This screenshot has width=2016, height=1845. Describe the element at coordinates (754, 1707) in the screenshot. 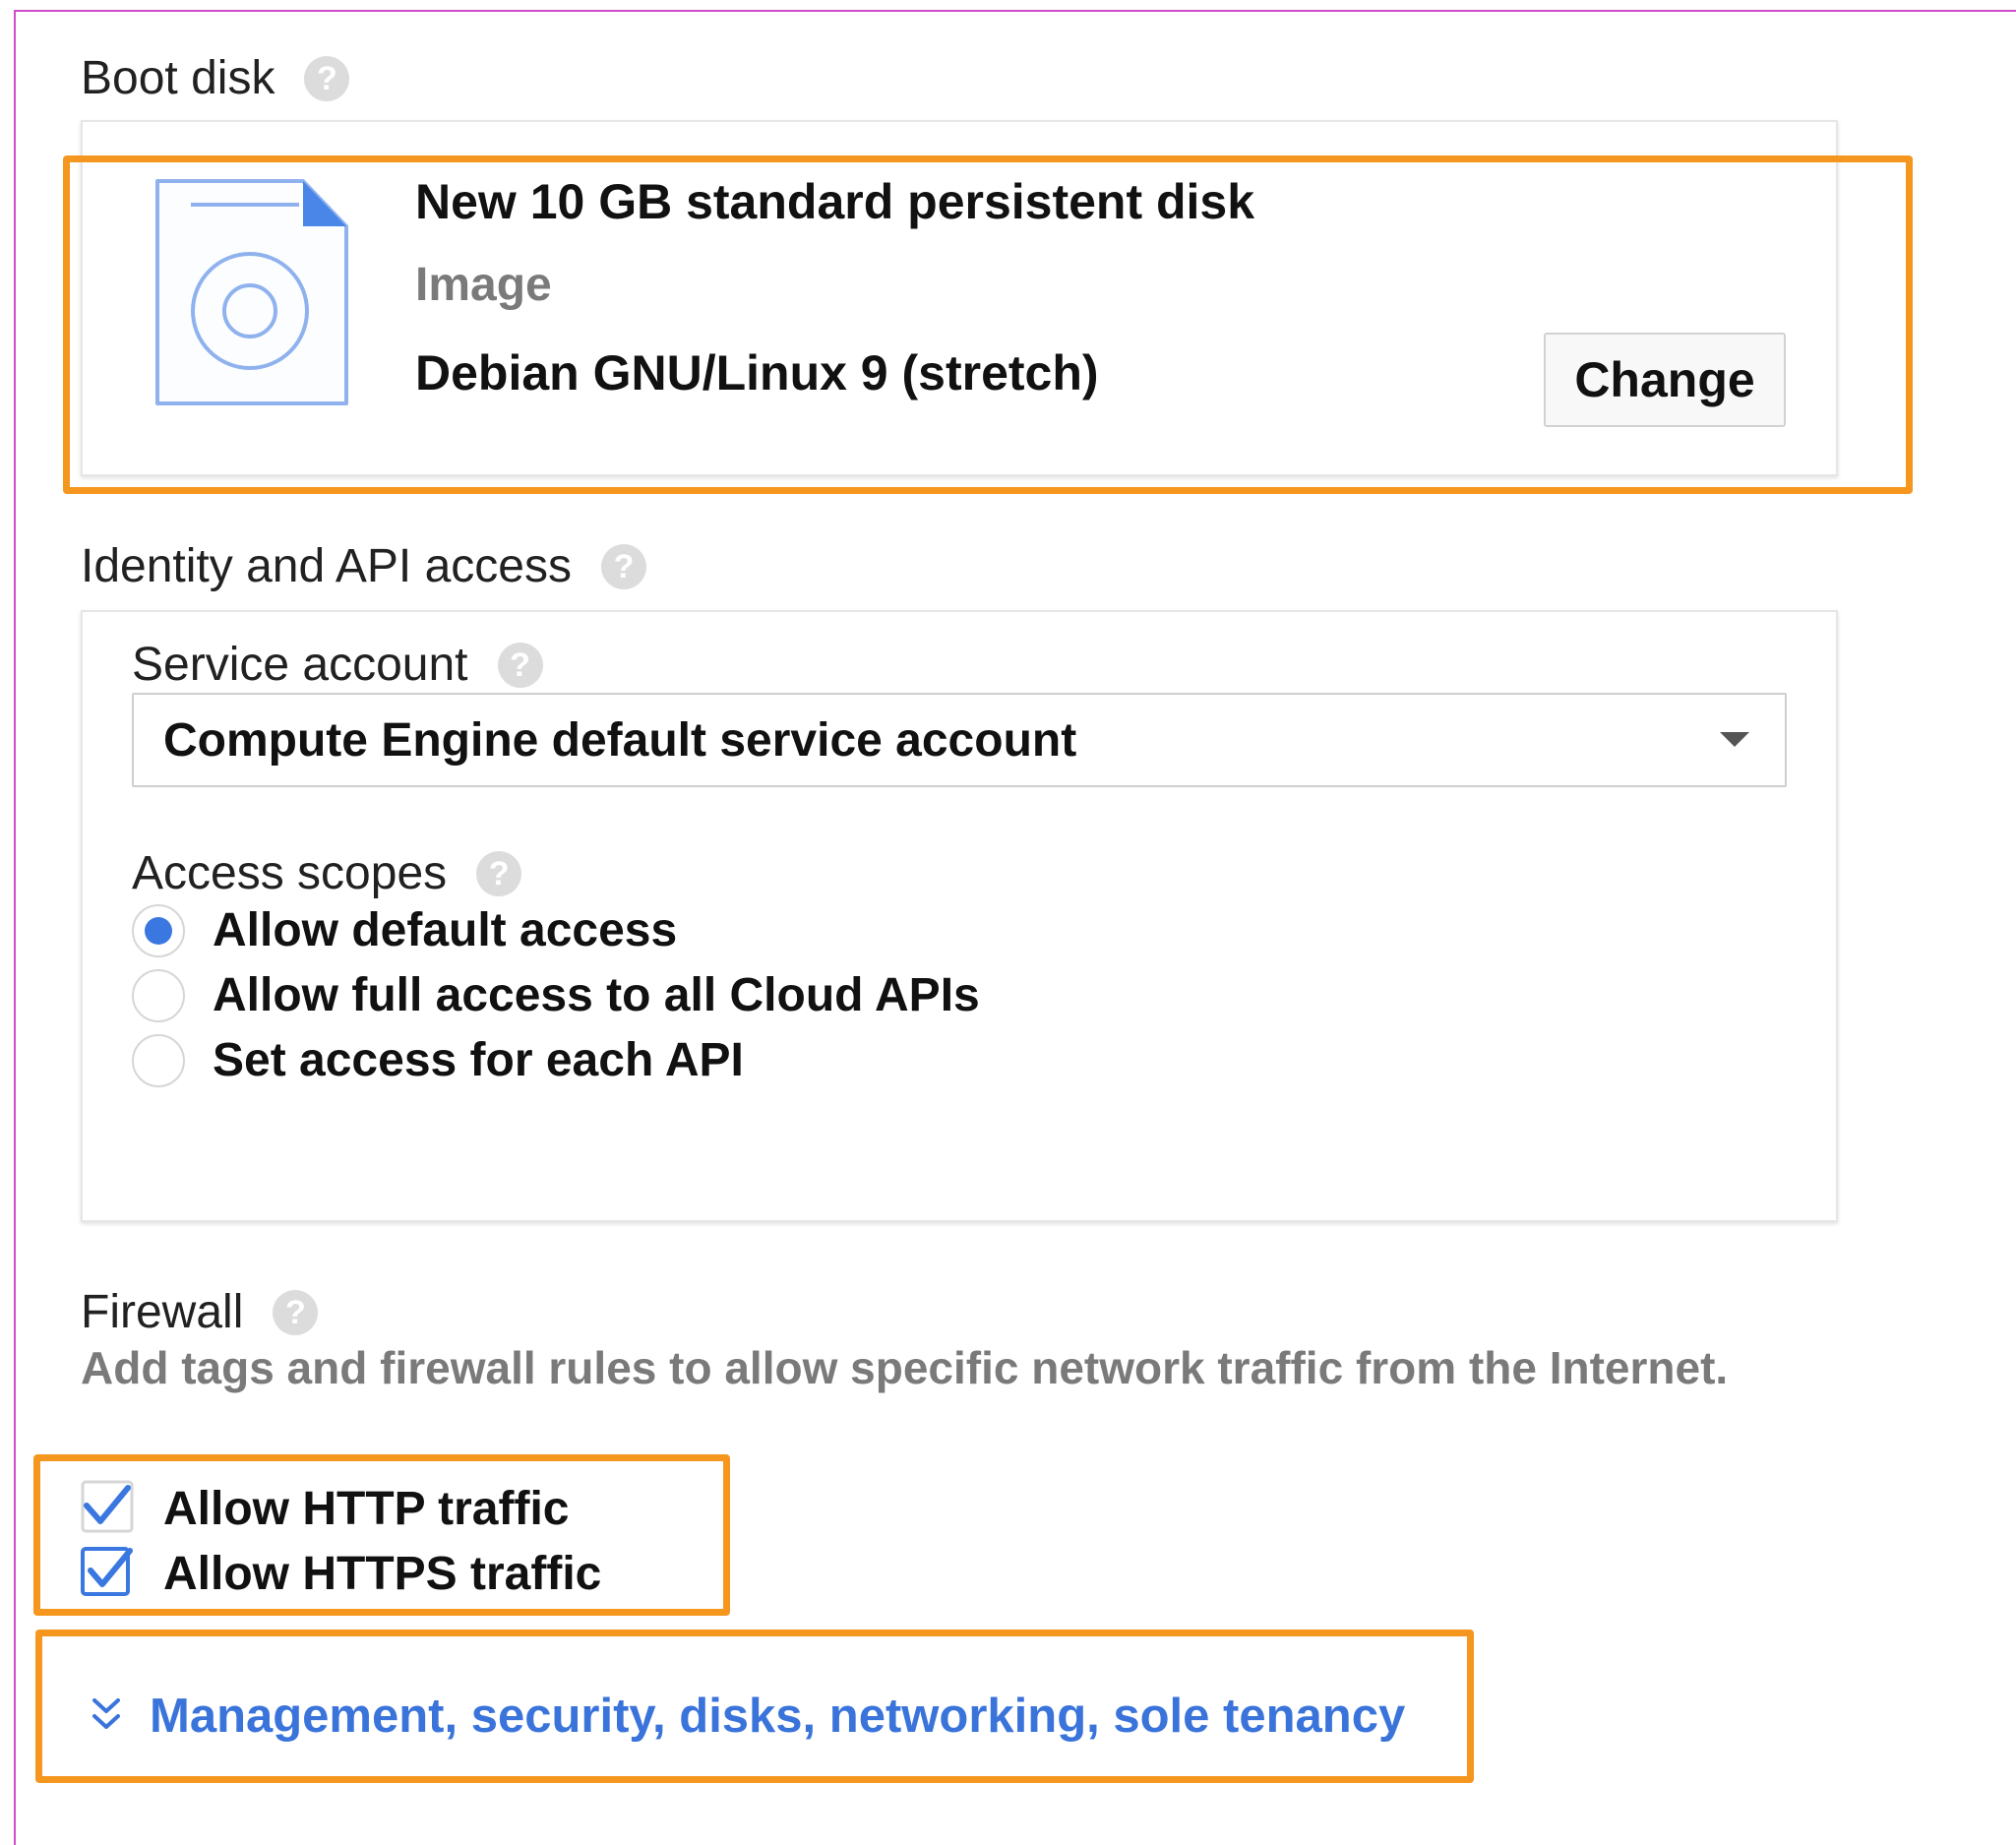

I see `management-link-highlight` at that location.